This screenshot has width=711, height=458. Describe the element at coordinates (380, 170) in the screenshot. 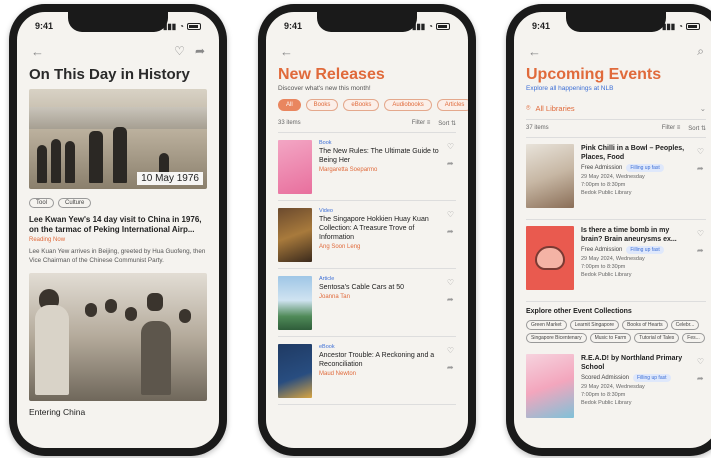

I see `item-author: Margaretta Soeparmo` at that location.